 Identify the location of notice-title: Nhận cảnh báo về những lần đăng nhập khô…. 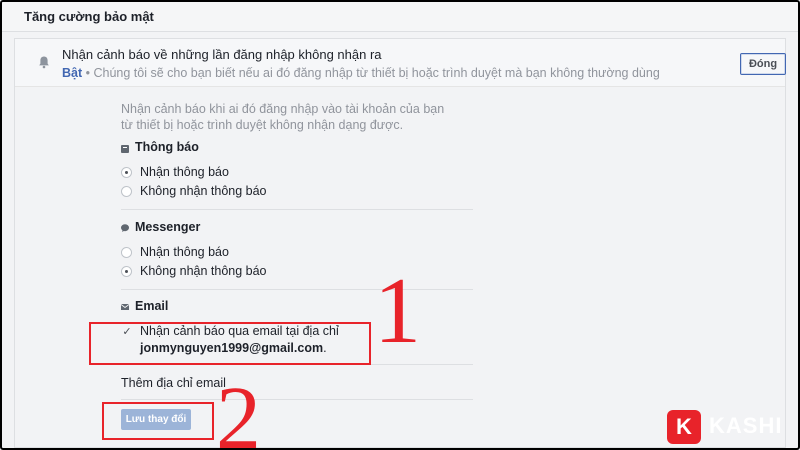
(222, 54).